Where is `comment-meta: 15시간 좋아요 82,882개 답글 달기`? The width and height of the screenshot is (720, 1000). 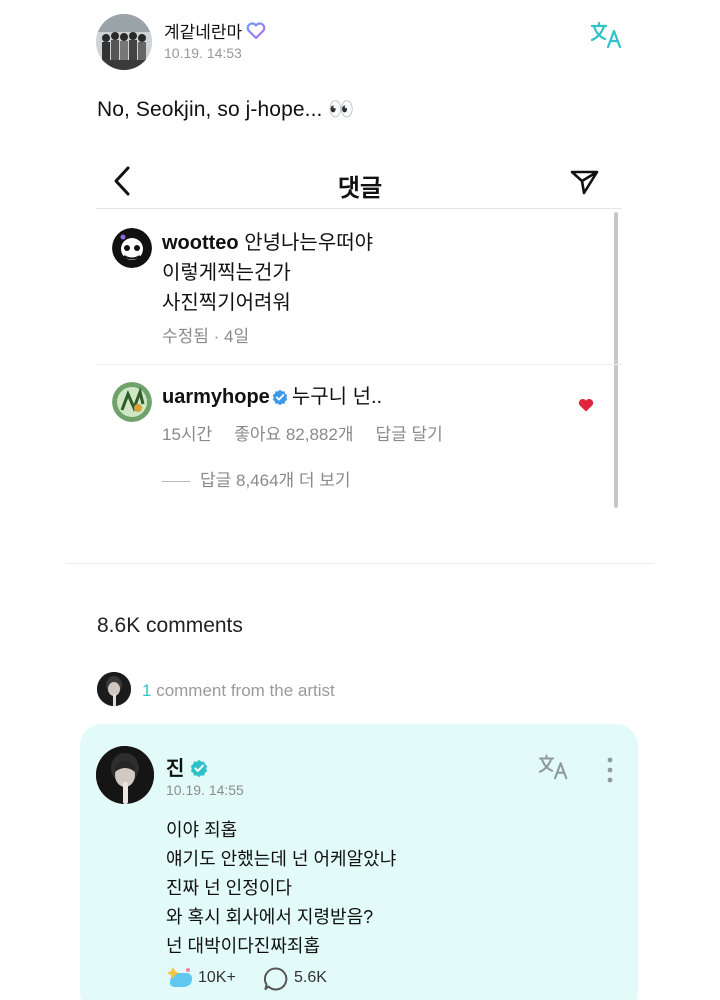
comment-meta: 15시간 좋아요 82,882개 답글 달기 is located at coordinates (313, 432).